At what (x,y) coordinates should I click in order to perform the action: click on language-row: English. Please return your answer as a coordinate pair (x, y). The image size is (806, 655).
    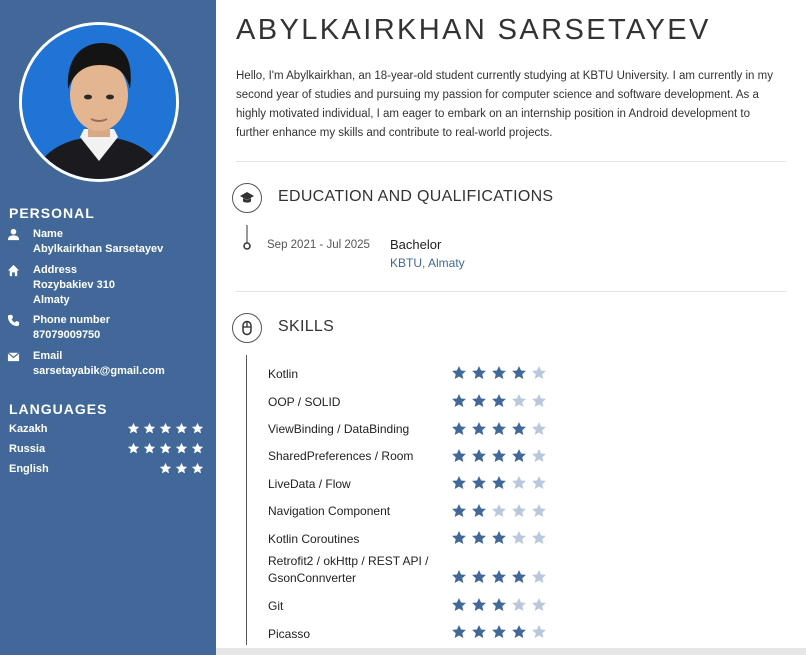
    Looking at the image, I should click on (106, 470).